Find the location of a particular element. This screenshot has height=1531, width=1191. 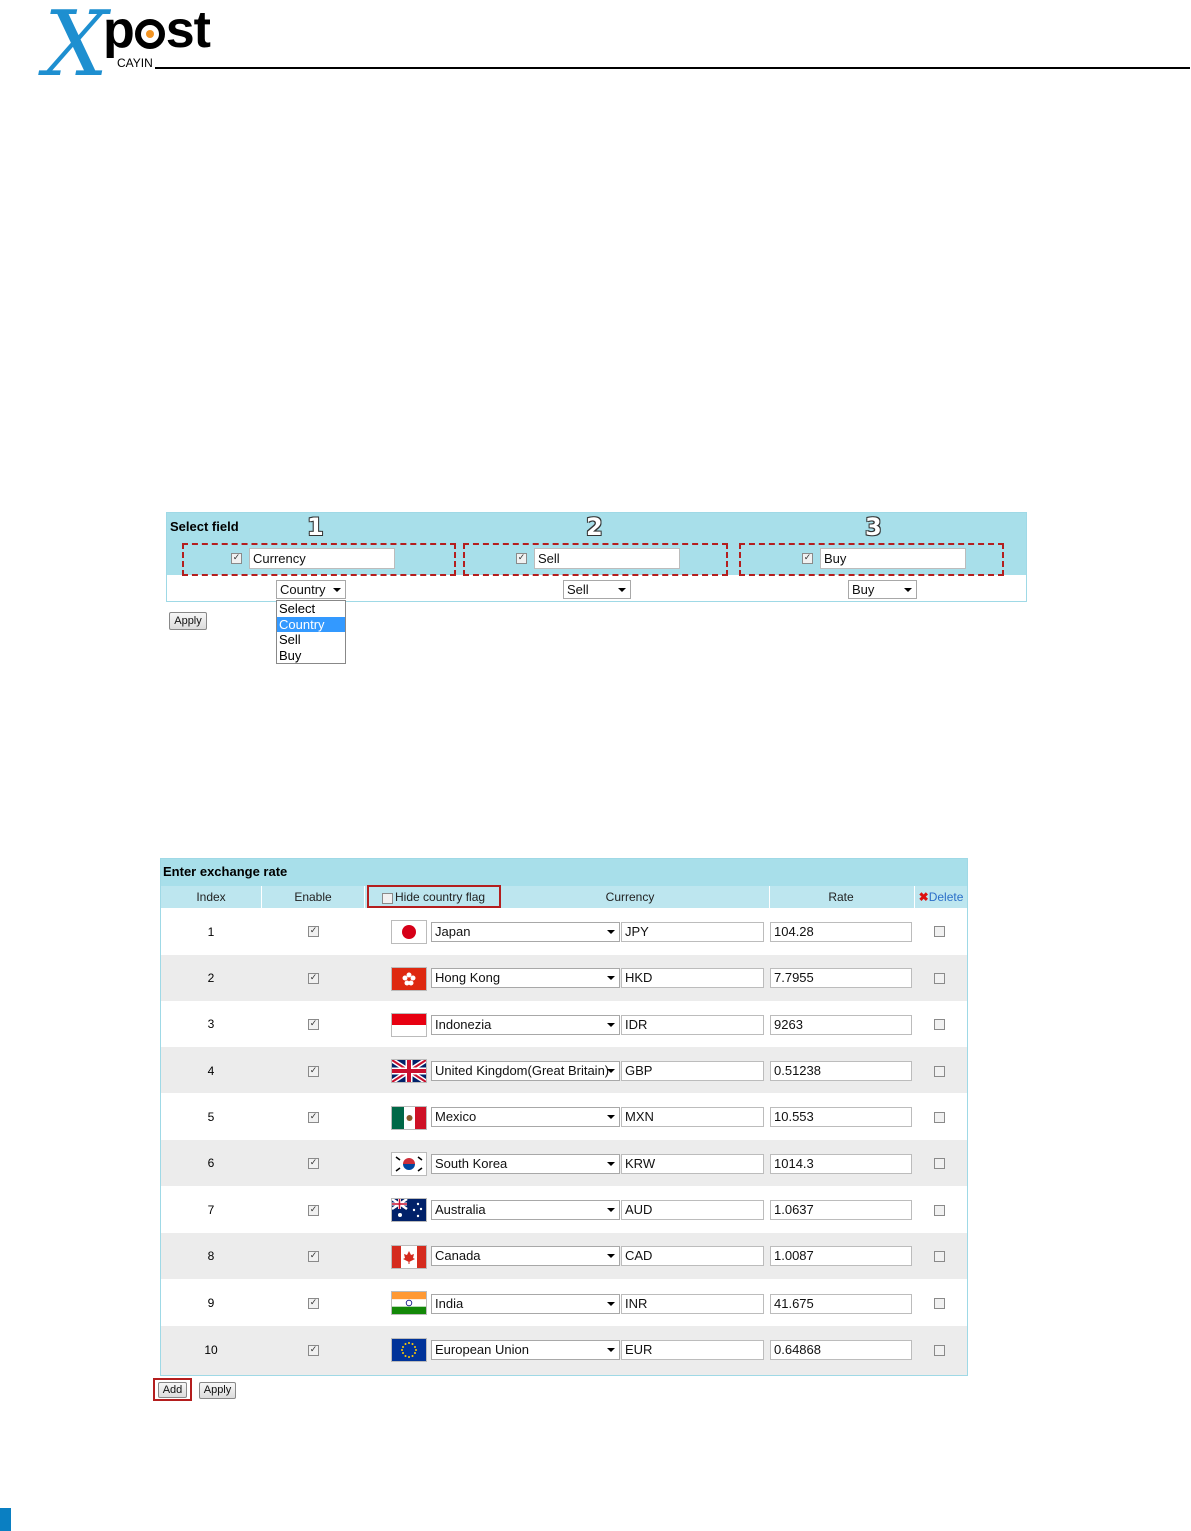

buy-label-input: Buy is located at coordinates (893, 558).